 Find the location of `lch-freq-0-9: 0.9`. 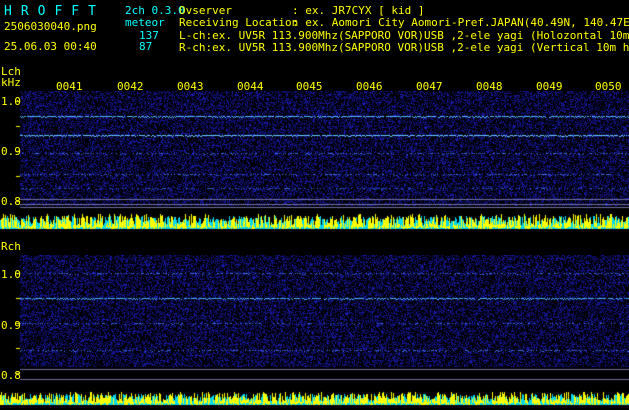

lch-freq-0-9: 0.9 is located at coordinates (11, 151).